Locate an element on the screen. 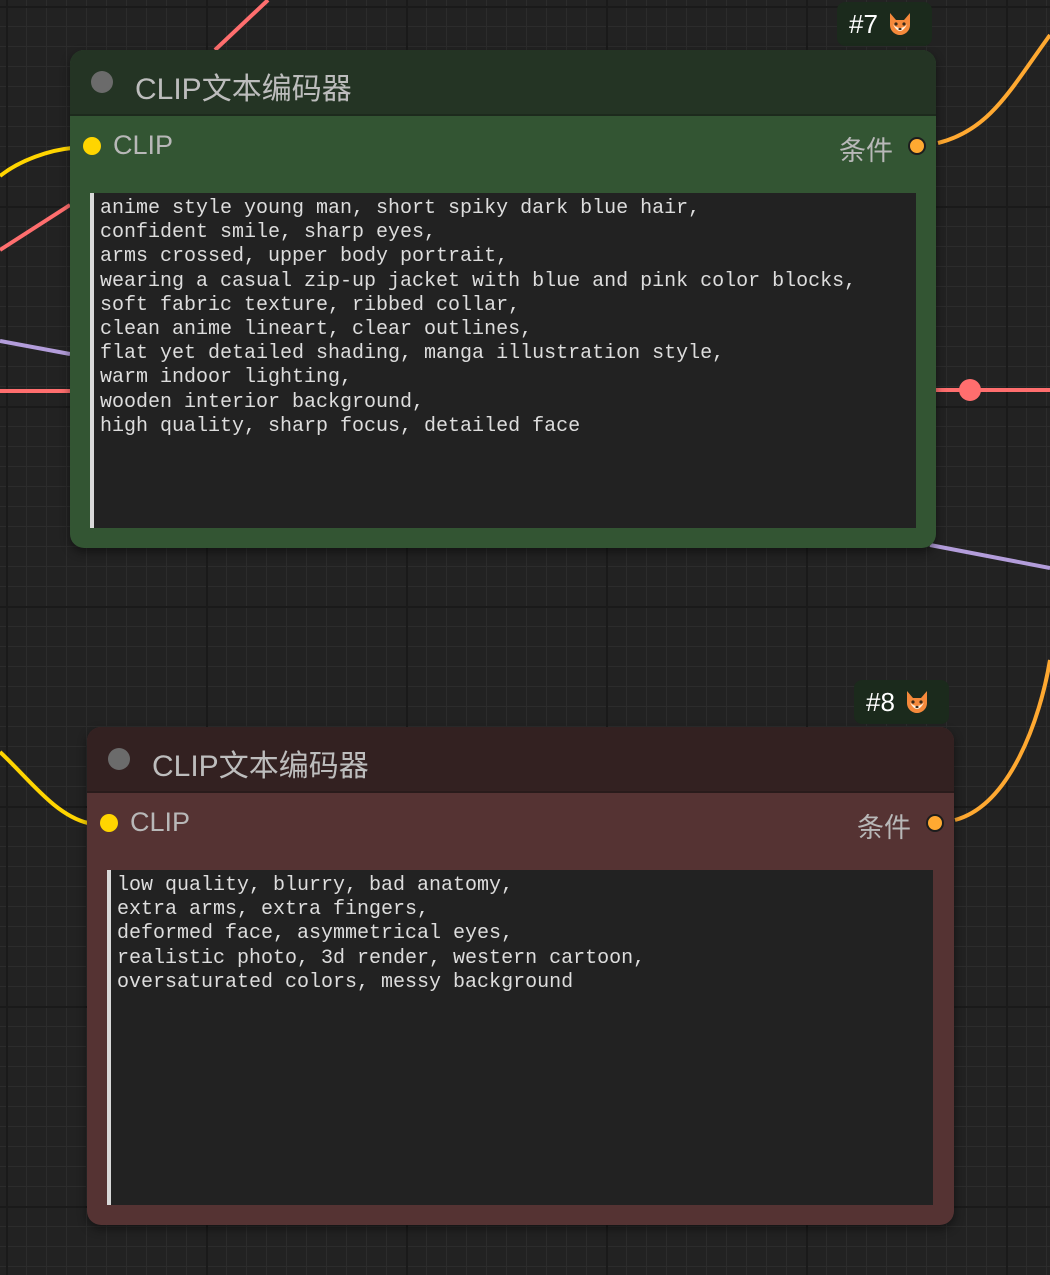 The image size is (1050, 1275). node-id-badge: #8 is located at coordinates (901, 702).